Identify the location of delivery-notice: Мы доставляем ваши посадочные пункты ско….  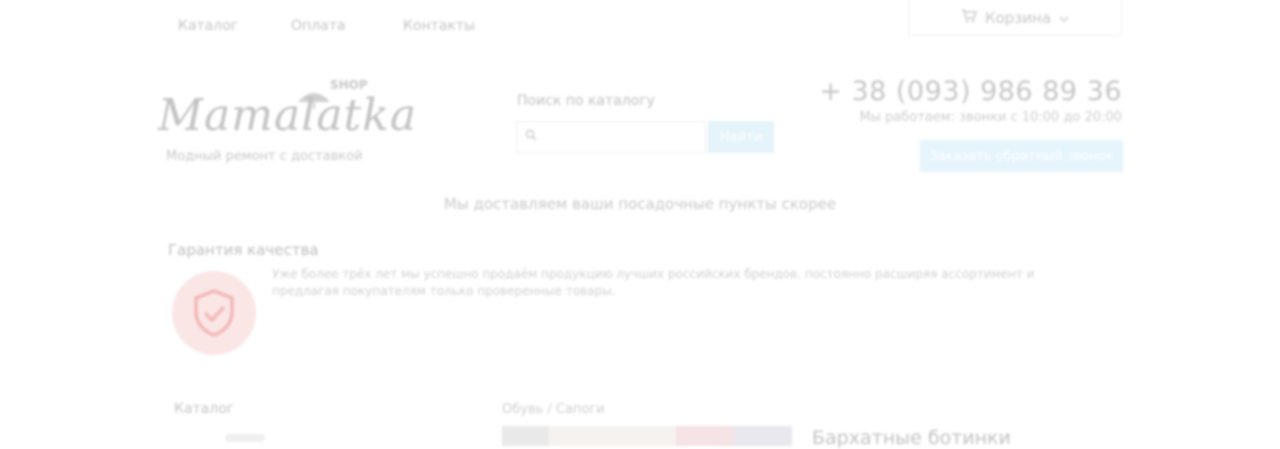
(640, 204).